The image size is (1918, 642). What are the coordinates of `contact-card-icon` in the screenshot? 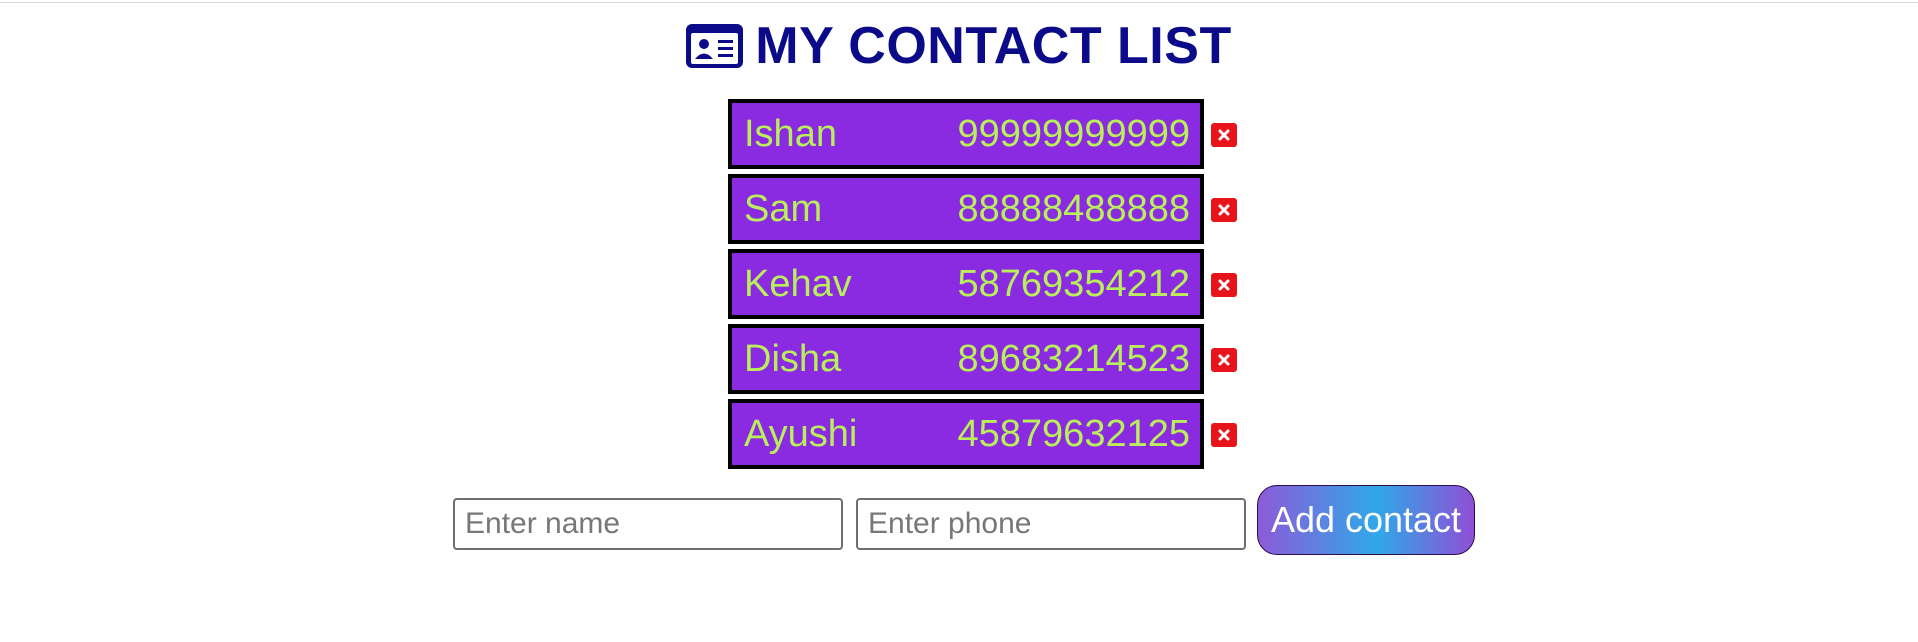 It's located at (715, 46).